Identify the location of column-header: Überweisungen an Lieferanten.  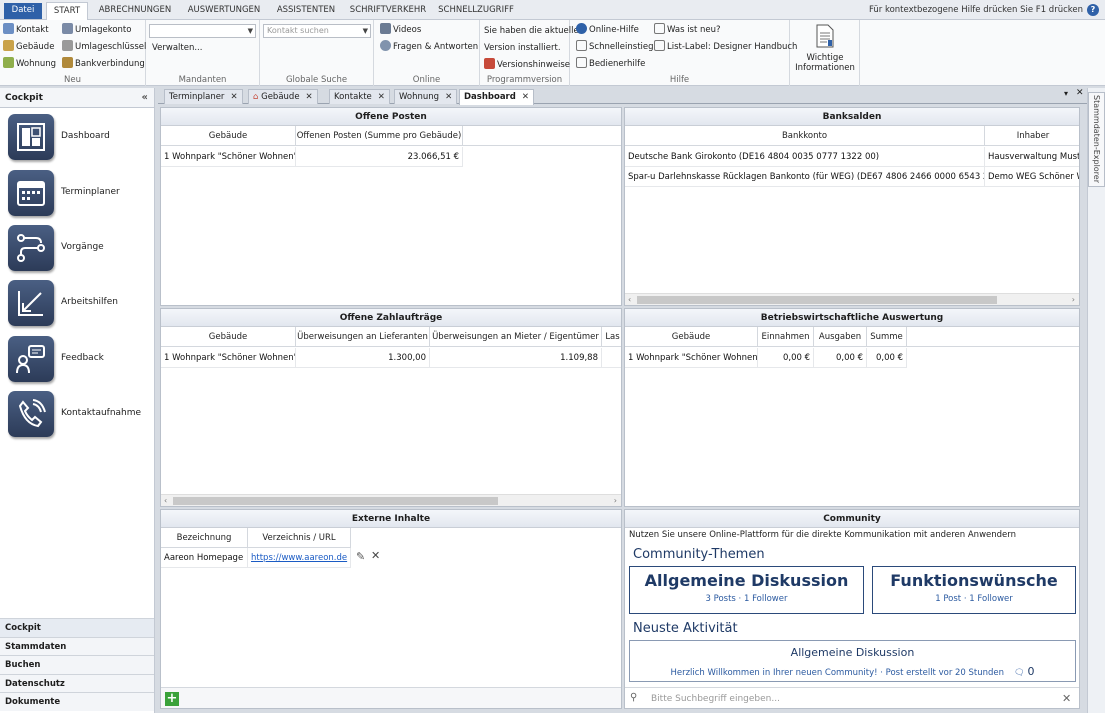
(363, 337).